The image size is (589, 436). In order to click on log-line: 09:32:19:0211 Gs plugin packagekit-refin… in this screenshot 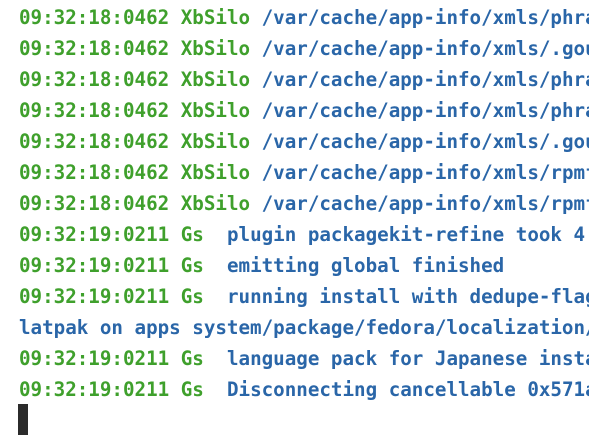, I will do `click(304, 234)`.